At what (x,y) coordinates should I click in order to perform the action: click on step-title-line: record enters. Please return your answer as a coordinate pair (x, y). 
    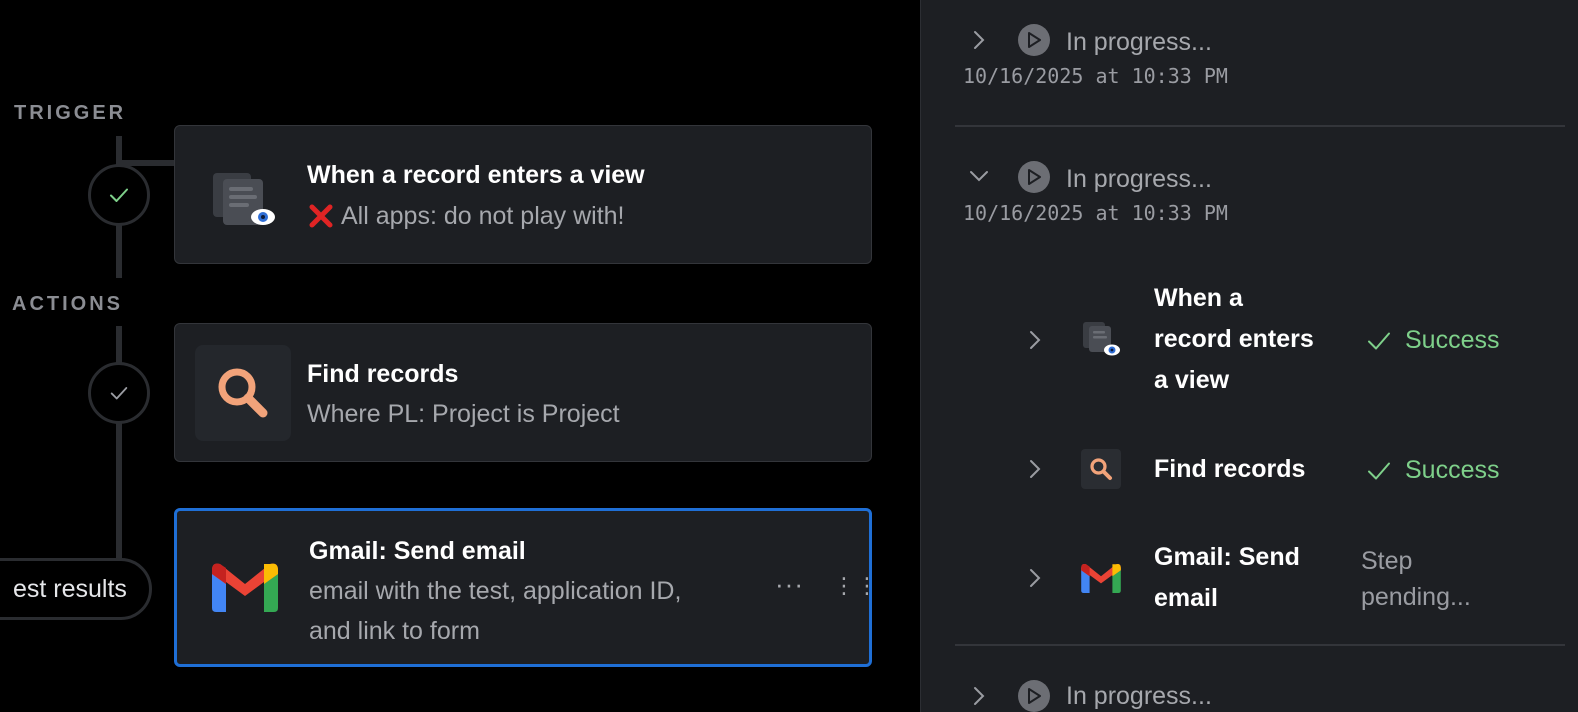
    Looking at the image, I should click on (1234, 339).